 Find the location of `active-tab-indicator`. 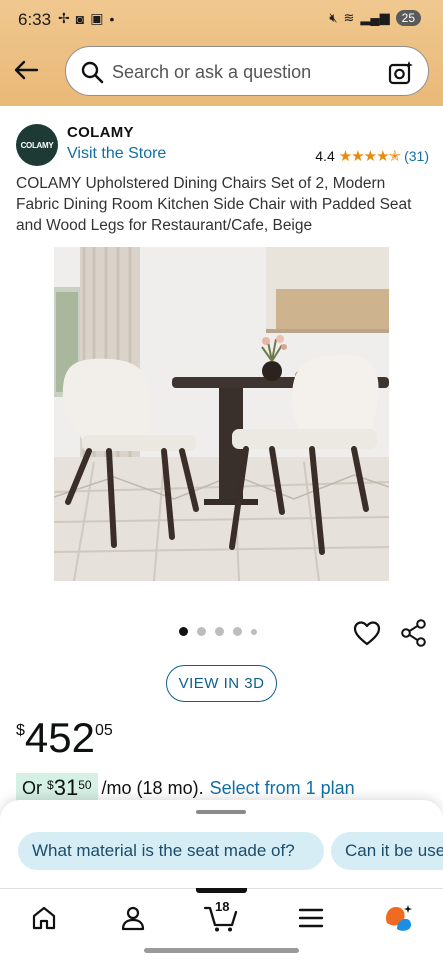

active-tab-indicator is located at coordinates (221, 890).